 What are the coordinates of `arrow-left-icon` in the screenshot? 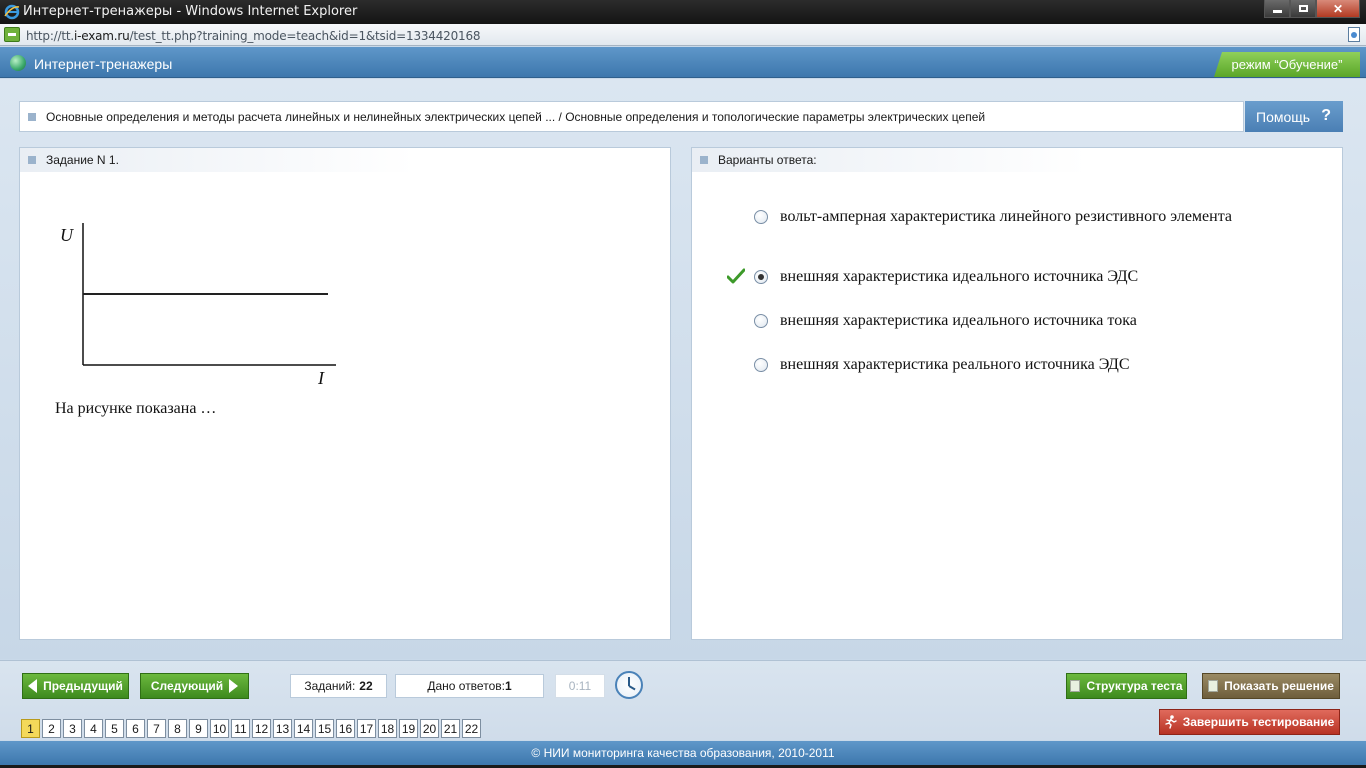 It's located at (33, 686).